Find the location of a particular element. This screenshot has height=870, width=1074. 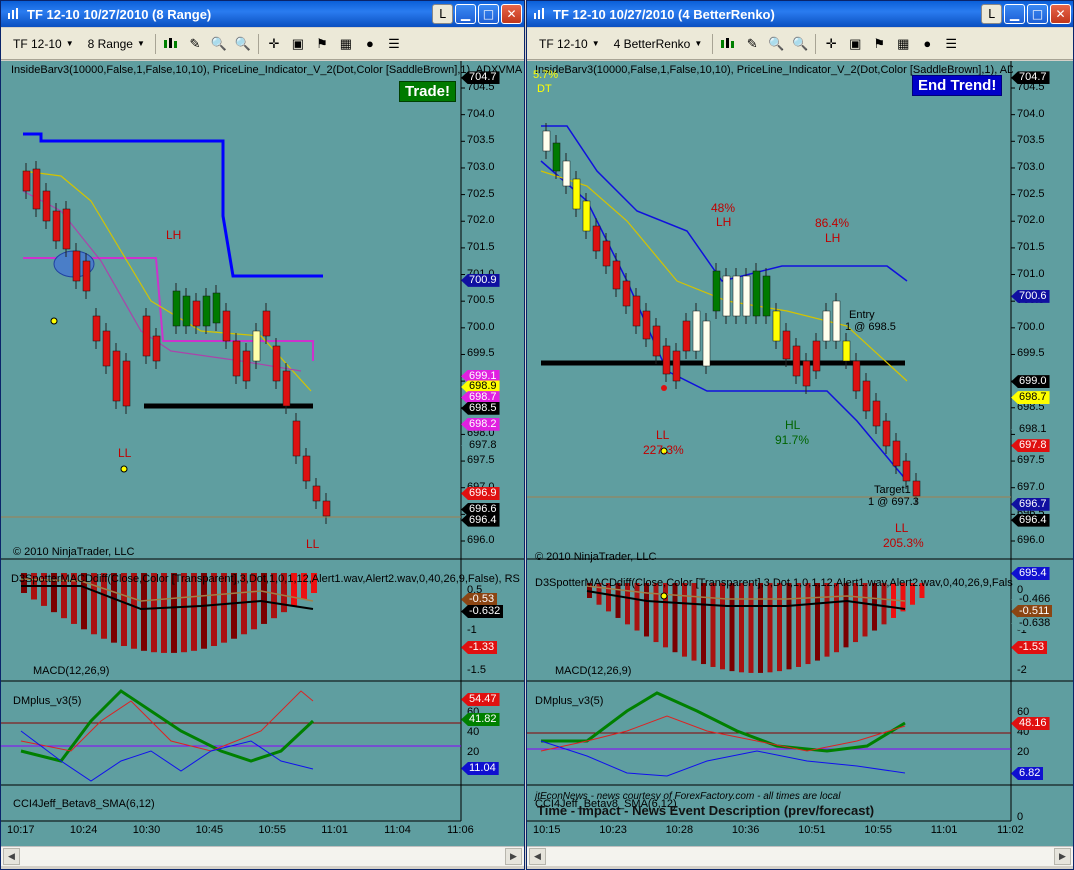

annotation-pct: 91.7% is located at coordinates (792, 440).